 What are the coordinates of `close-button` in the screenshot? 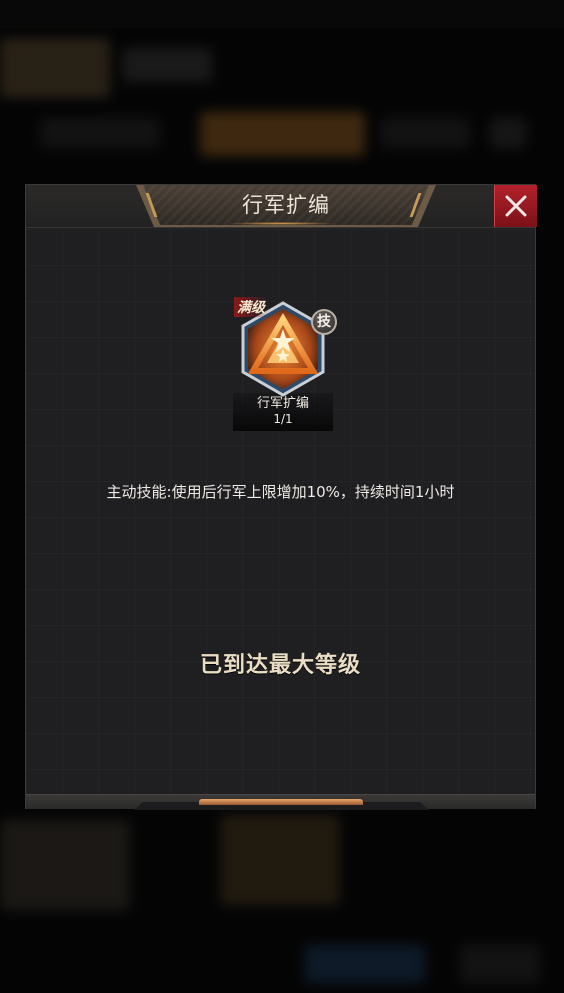 It's located at (515, 206).